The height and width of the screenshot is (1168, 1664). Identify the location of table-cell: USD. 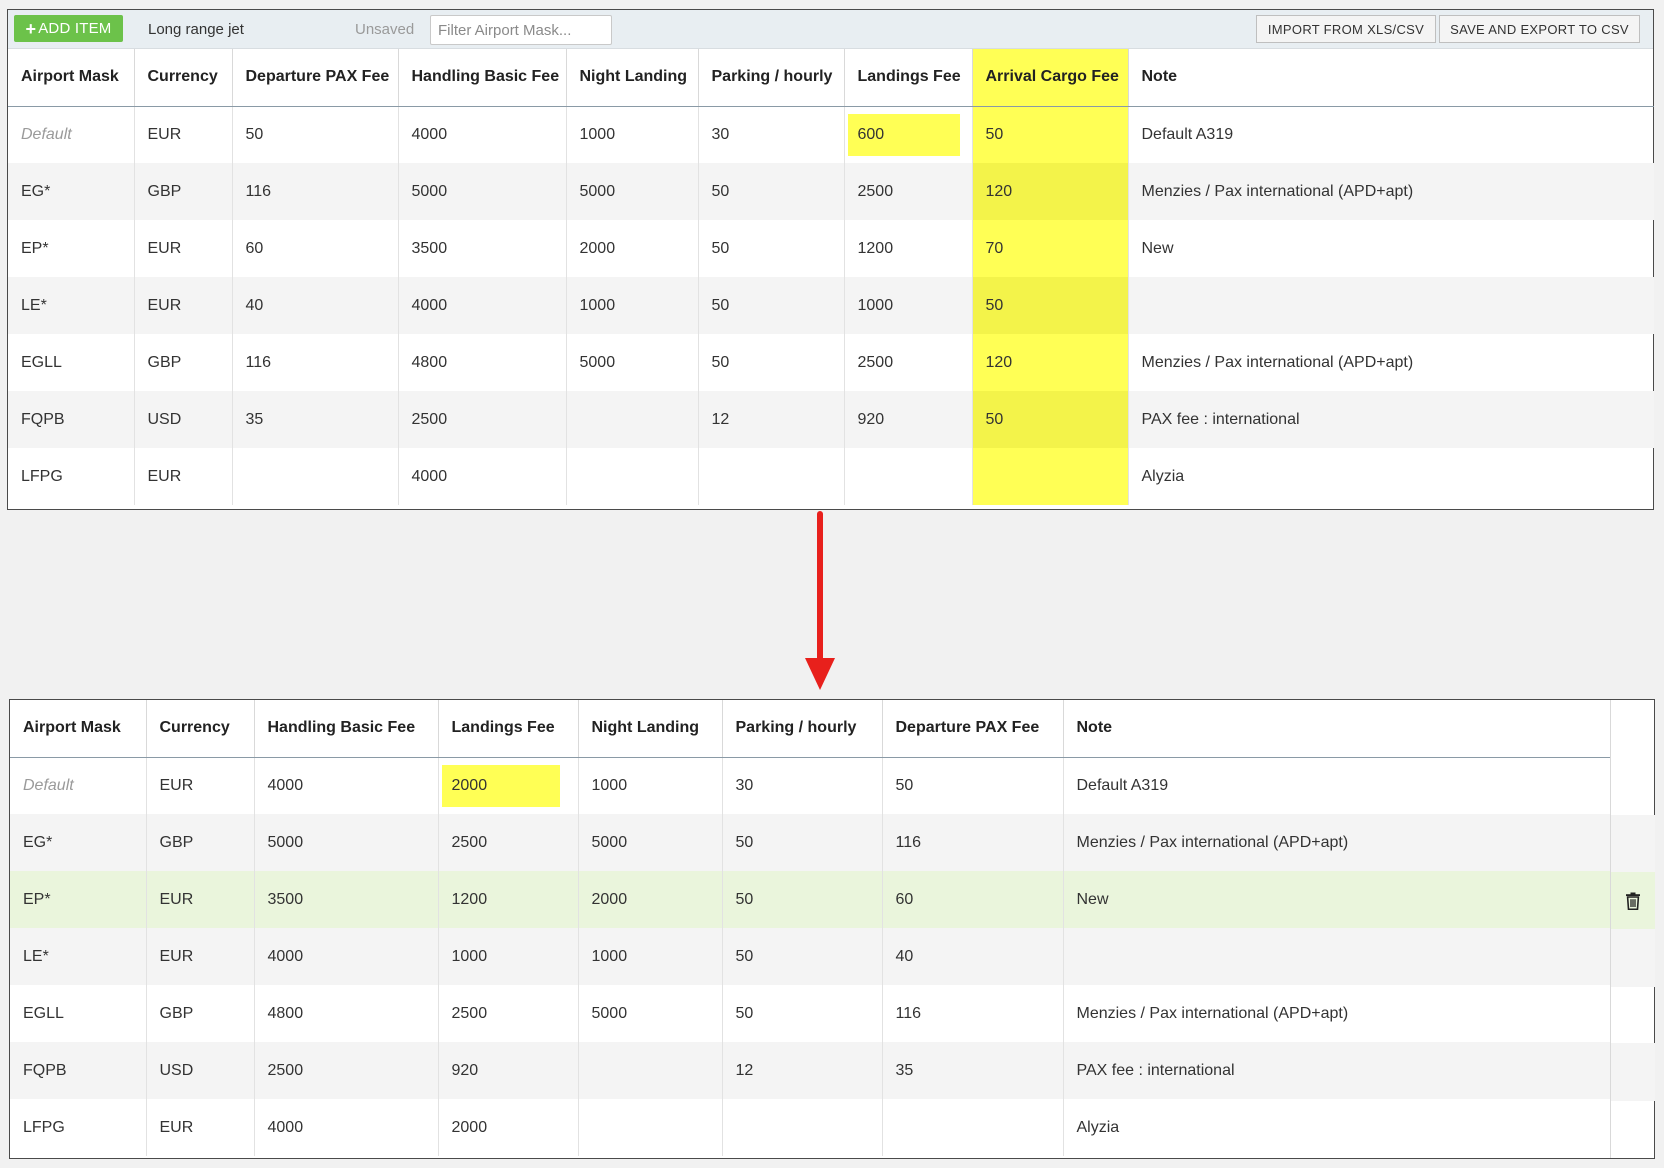
(199, 1070).